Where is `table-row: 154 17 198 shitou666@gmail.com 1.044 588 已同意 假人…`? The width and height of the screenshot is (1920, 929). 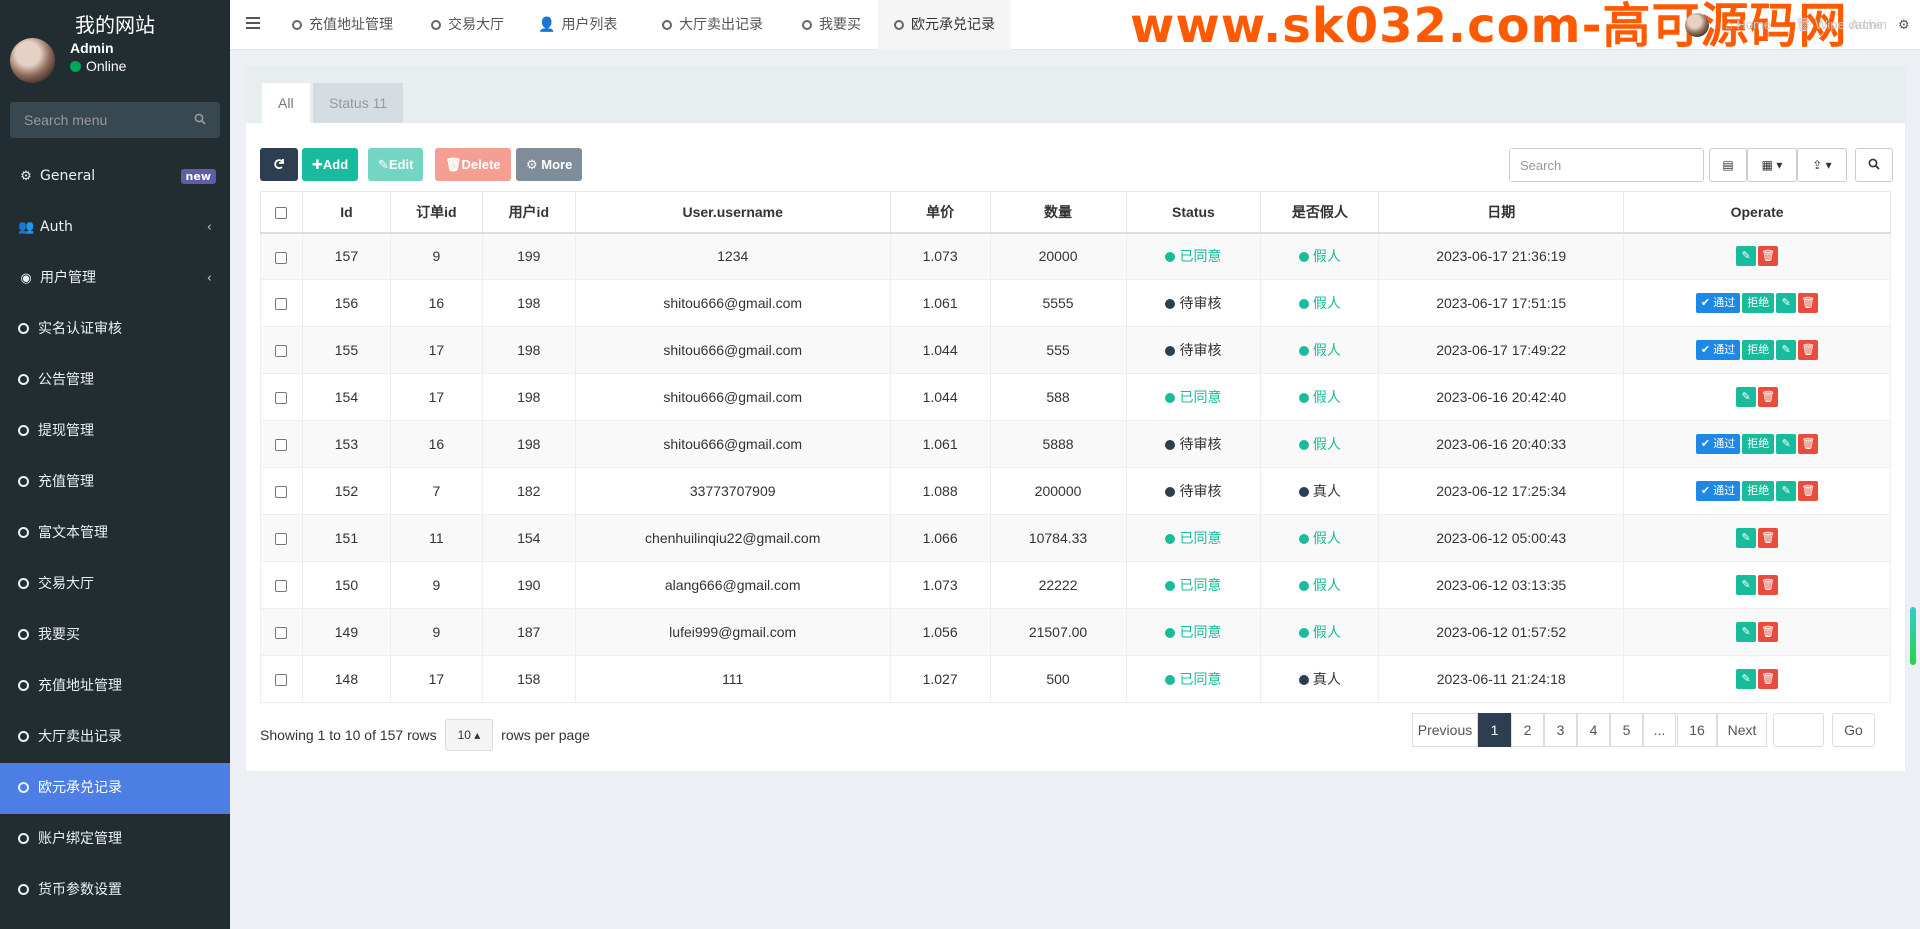 table-row: 154 17 198 shitou666@gmail.com 1.044 588 已同意 假人… is located at coordinates (1075, 397).